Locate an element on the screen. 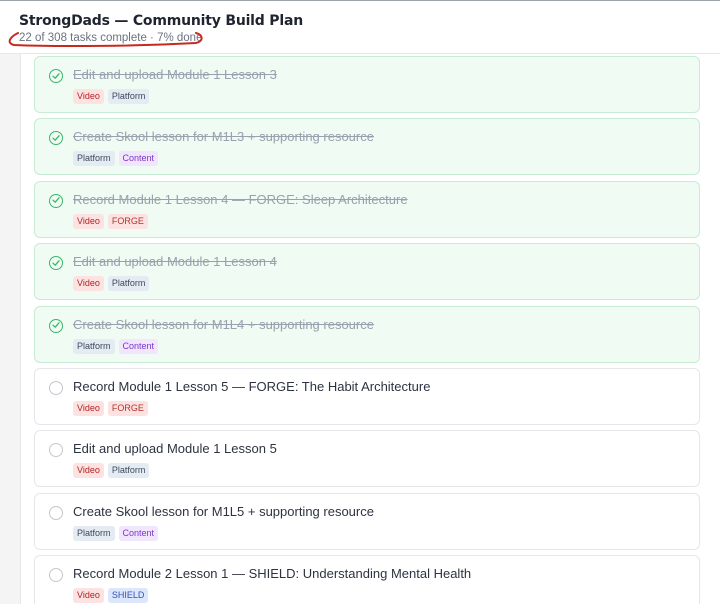 The image size is (720, 604). task-tags: Video SHIELD is located at coordinates (111, 596).